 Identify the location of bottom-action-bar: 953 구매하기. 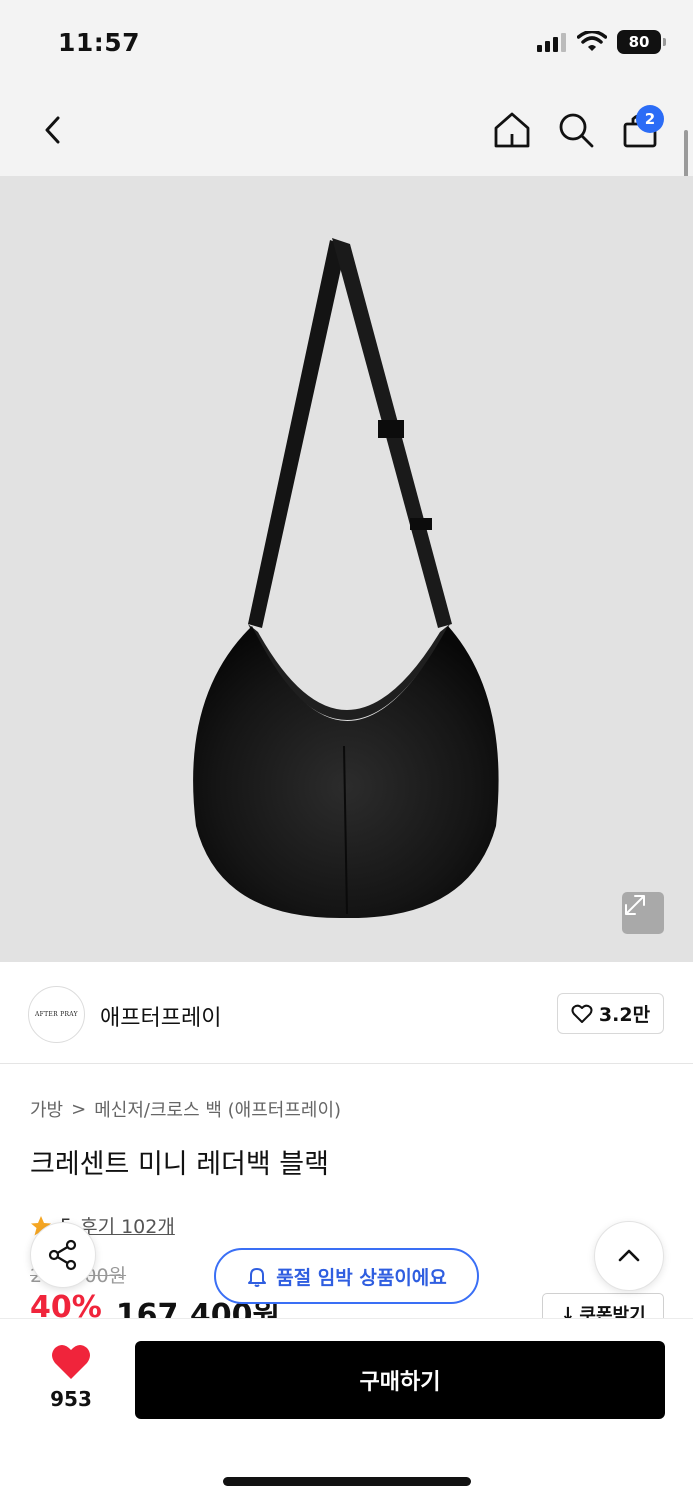
(346, 1409).